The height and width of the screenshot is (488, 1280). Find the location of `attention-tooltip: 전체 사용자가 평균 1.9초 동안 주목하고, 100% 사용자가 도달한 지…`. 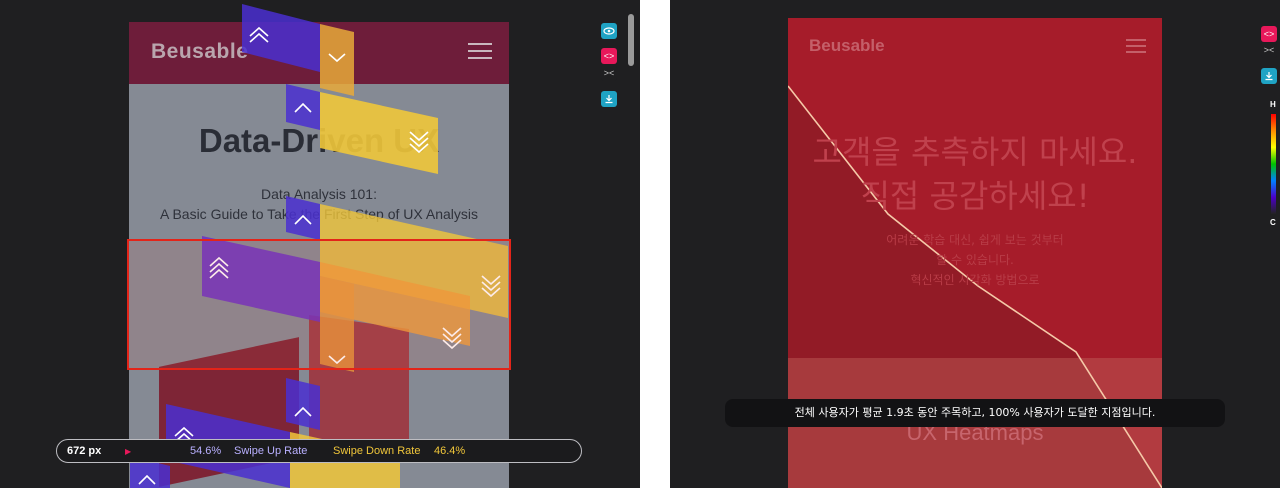

attention-tooltip: 전체 사용자가 평균 1.9초 동안 주목하고, 100% 사용자가 도달한 지… is located at coordinates (975, 413).